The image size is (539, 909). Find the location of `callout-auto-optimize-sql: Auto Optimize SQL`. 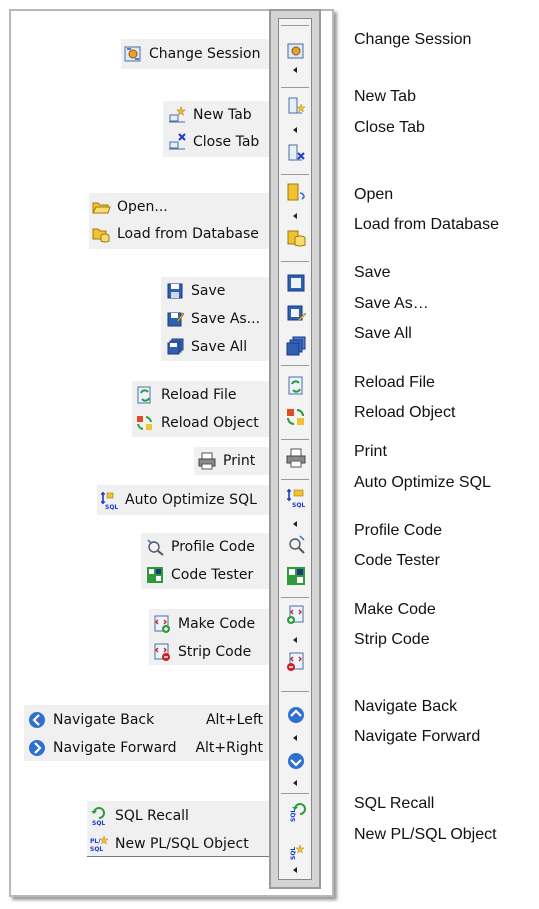

callout-auto-optimize-sql: Auto Optimize SQL is located at coordinates (422, 482).